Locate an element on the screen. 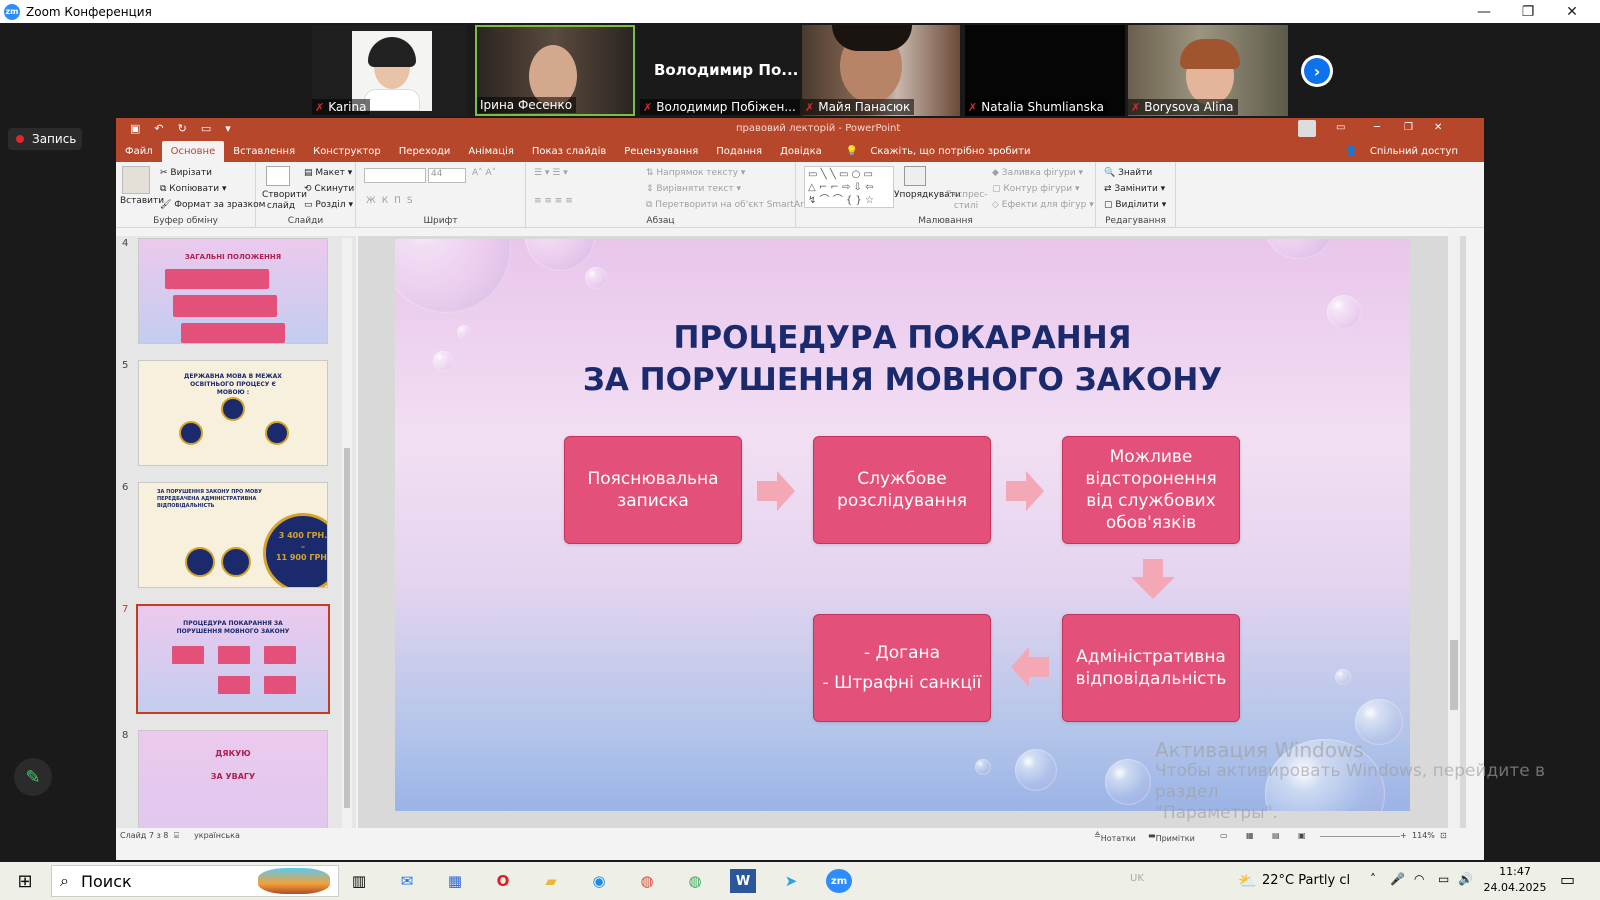 The height and width of the screenshot is (900, 1600). format-painter-button: 🖌 Формат за зразком is located at coordinates (212, 205).